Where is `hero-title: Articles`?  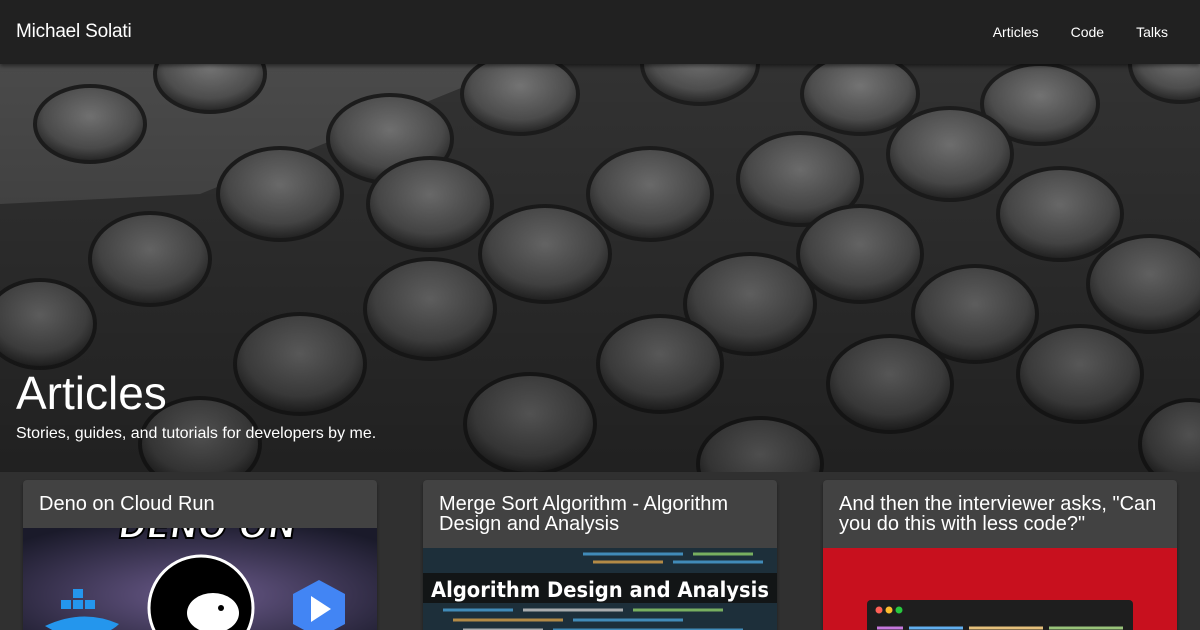 hero-title: Articles is located at coordinates (91, 393).